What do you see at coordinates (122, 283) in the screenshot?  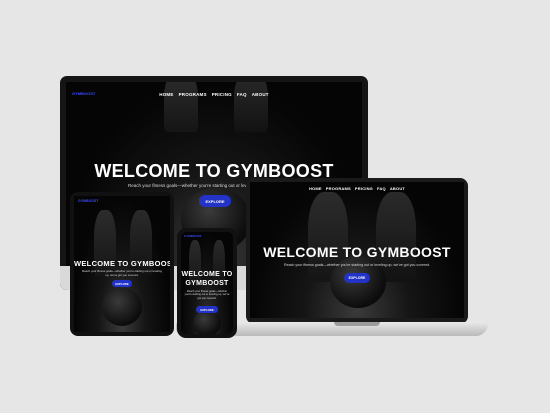 I see `tablet-explore-button: EXPLORE` at bounding box center [122, 283].